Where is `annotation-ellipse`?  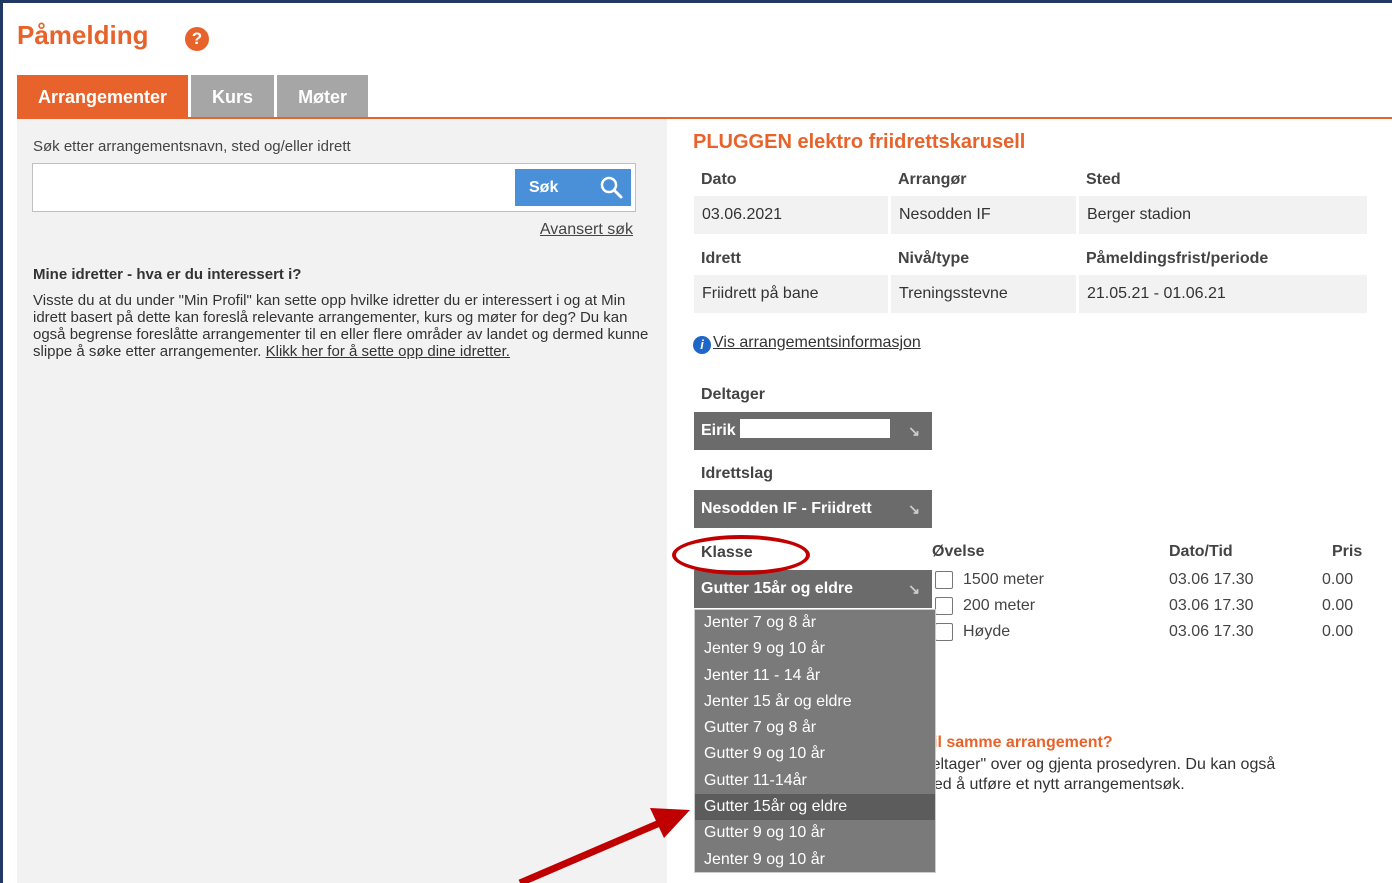 annotation-ellipse is located at coordinates (741, 555).